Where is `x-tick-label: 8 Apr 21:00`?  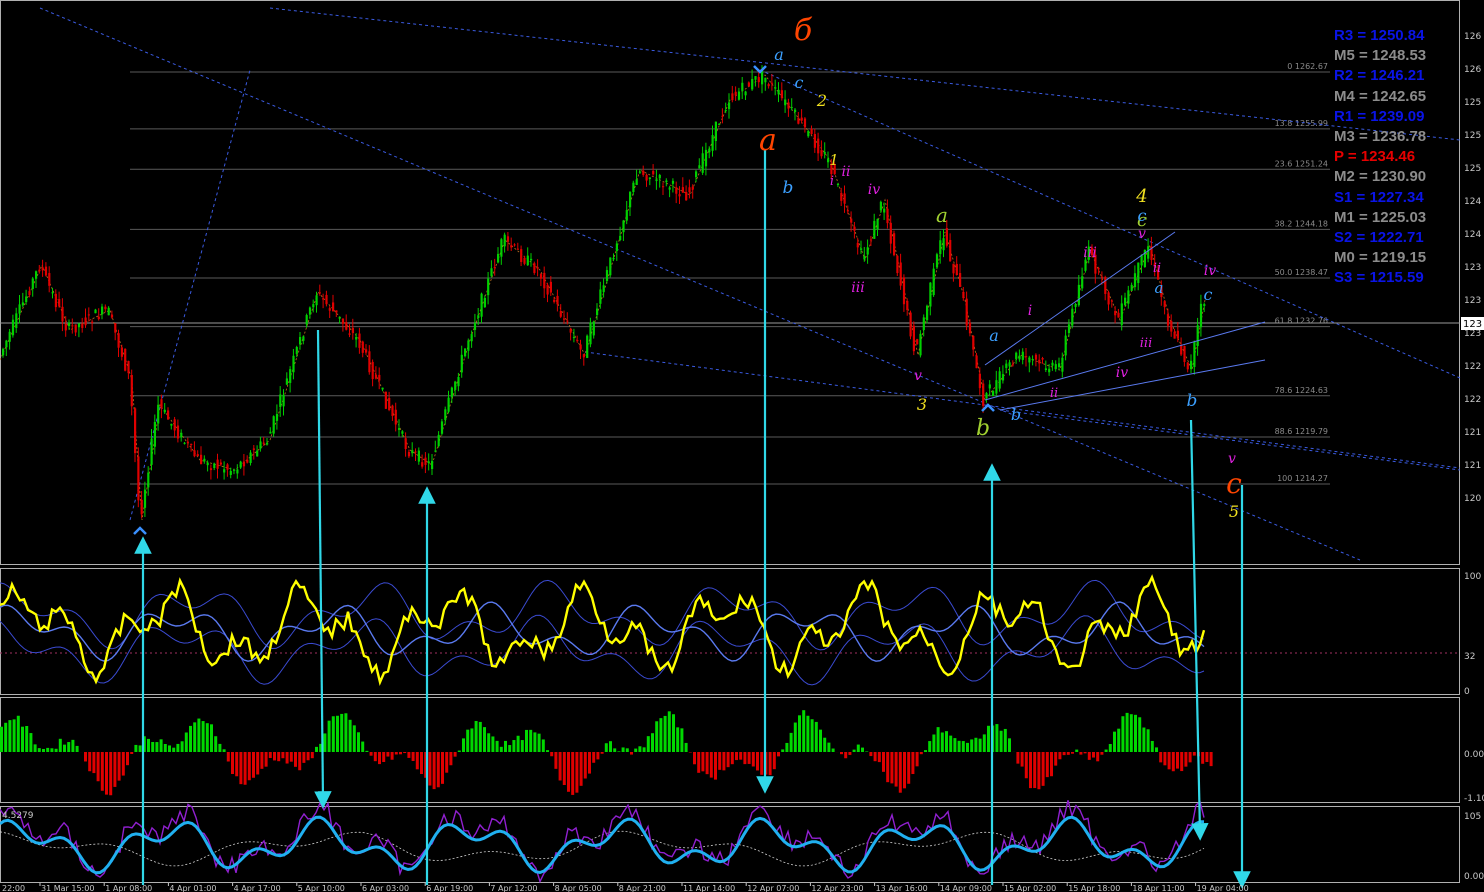
x-tick-label: 8 Apr 21:00 is located at coordinates (642, 888).